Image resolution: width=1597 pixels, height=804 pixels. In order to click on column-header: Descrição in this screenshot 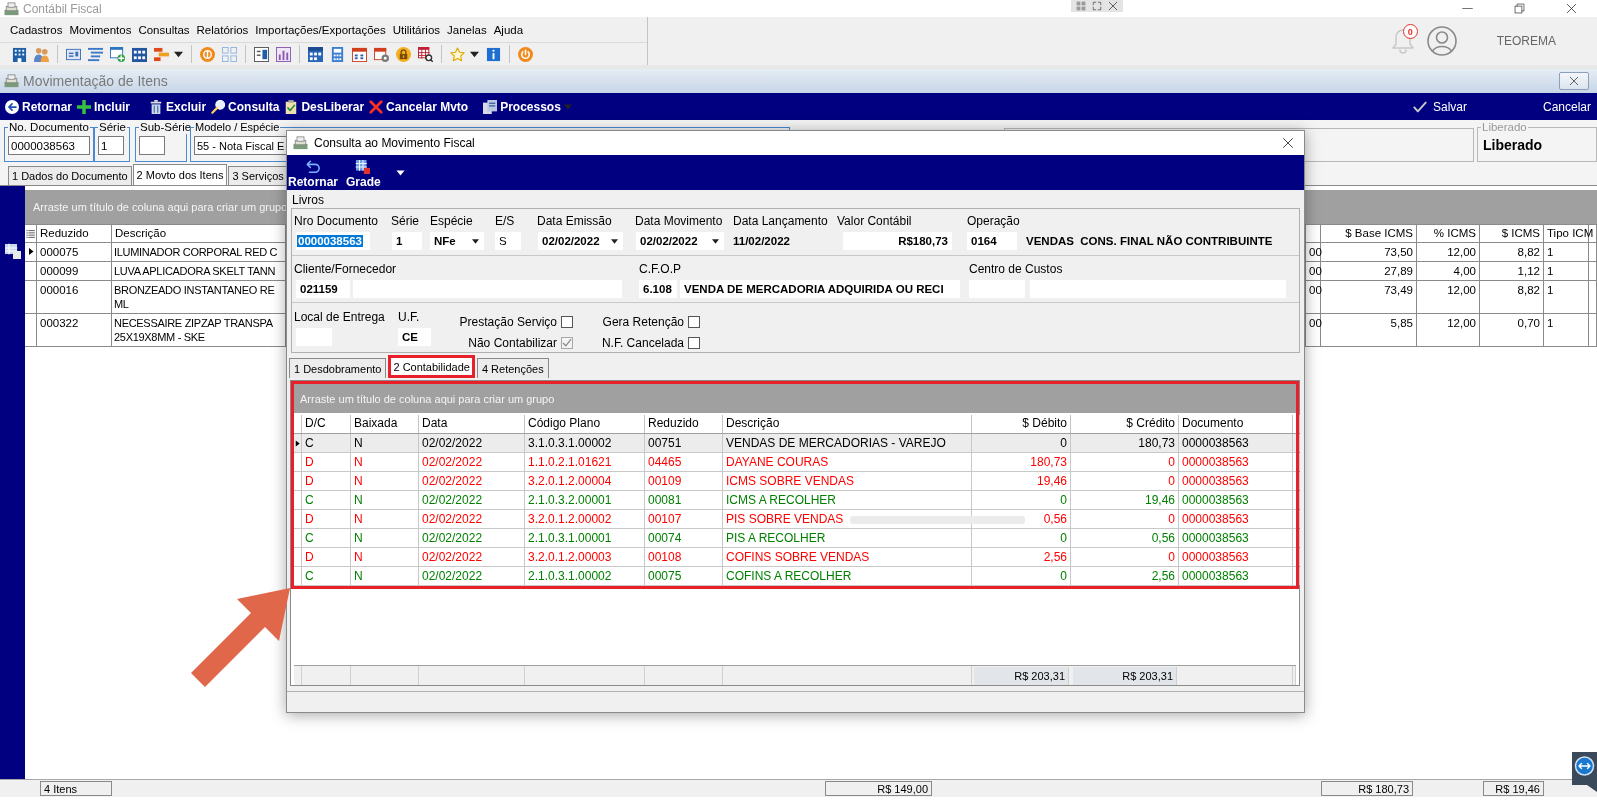, I will do `click(847, 424)`.